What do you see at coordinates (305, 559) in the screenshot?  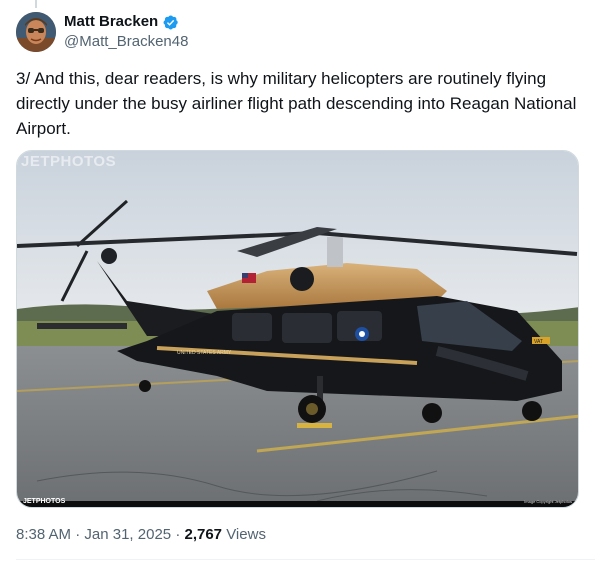 I see `divider` at bounding box center [305, 559].